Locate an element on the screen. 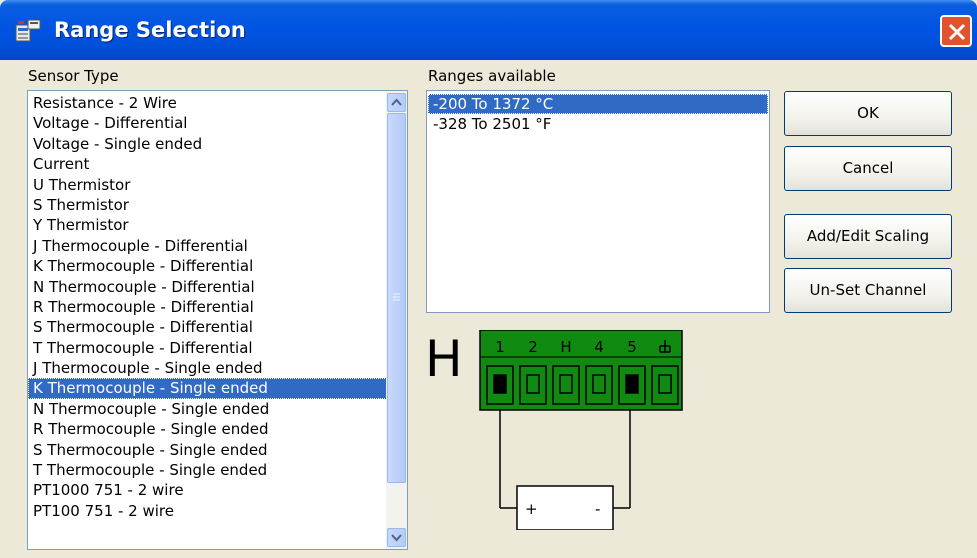 Image resolution: width=977 pixels, height=558 pixels. scroll-up-button is located at coordinates (396, 102).